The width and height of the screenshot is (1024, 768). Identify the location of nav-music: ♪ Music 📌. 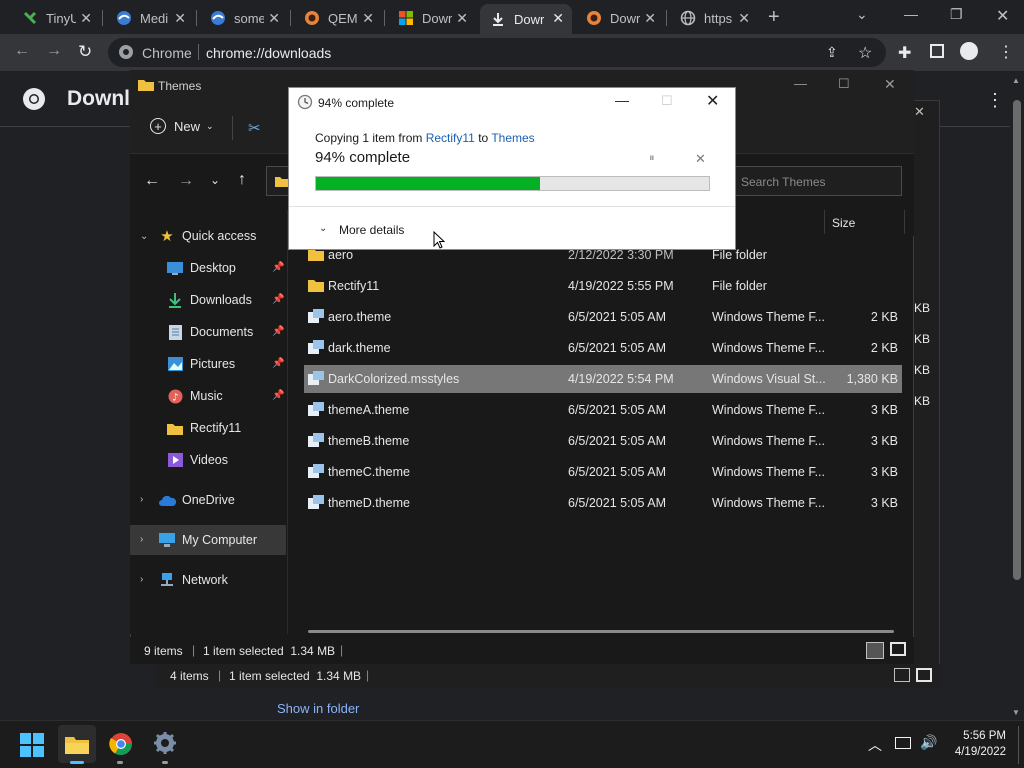
(209, 396).